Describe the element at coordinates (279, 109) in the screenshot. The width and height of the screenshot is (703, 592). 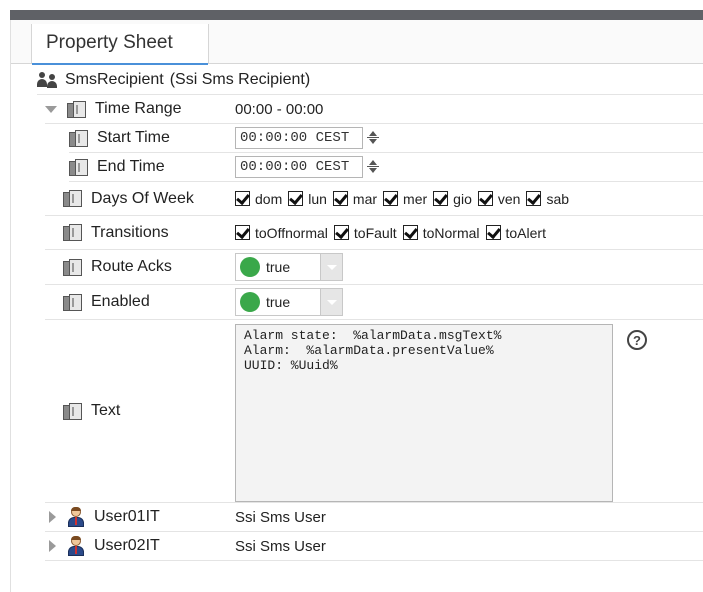
I see `time-range-value: 00:00 - 00:00` at that location.